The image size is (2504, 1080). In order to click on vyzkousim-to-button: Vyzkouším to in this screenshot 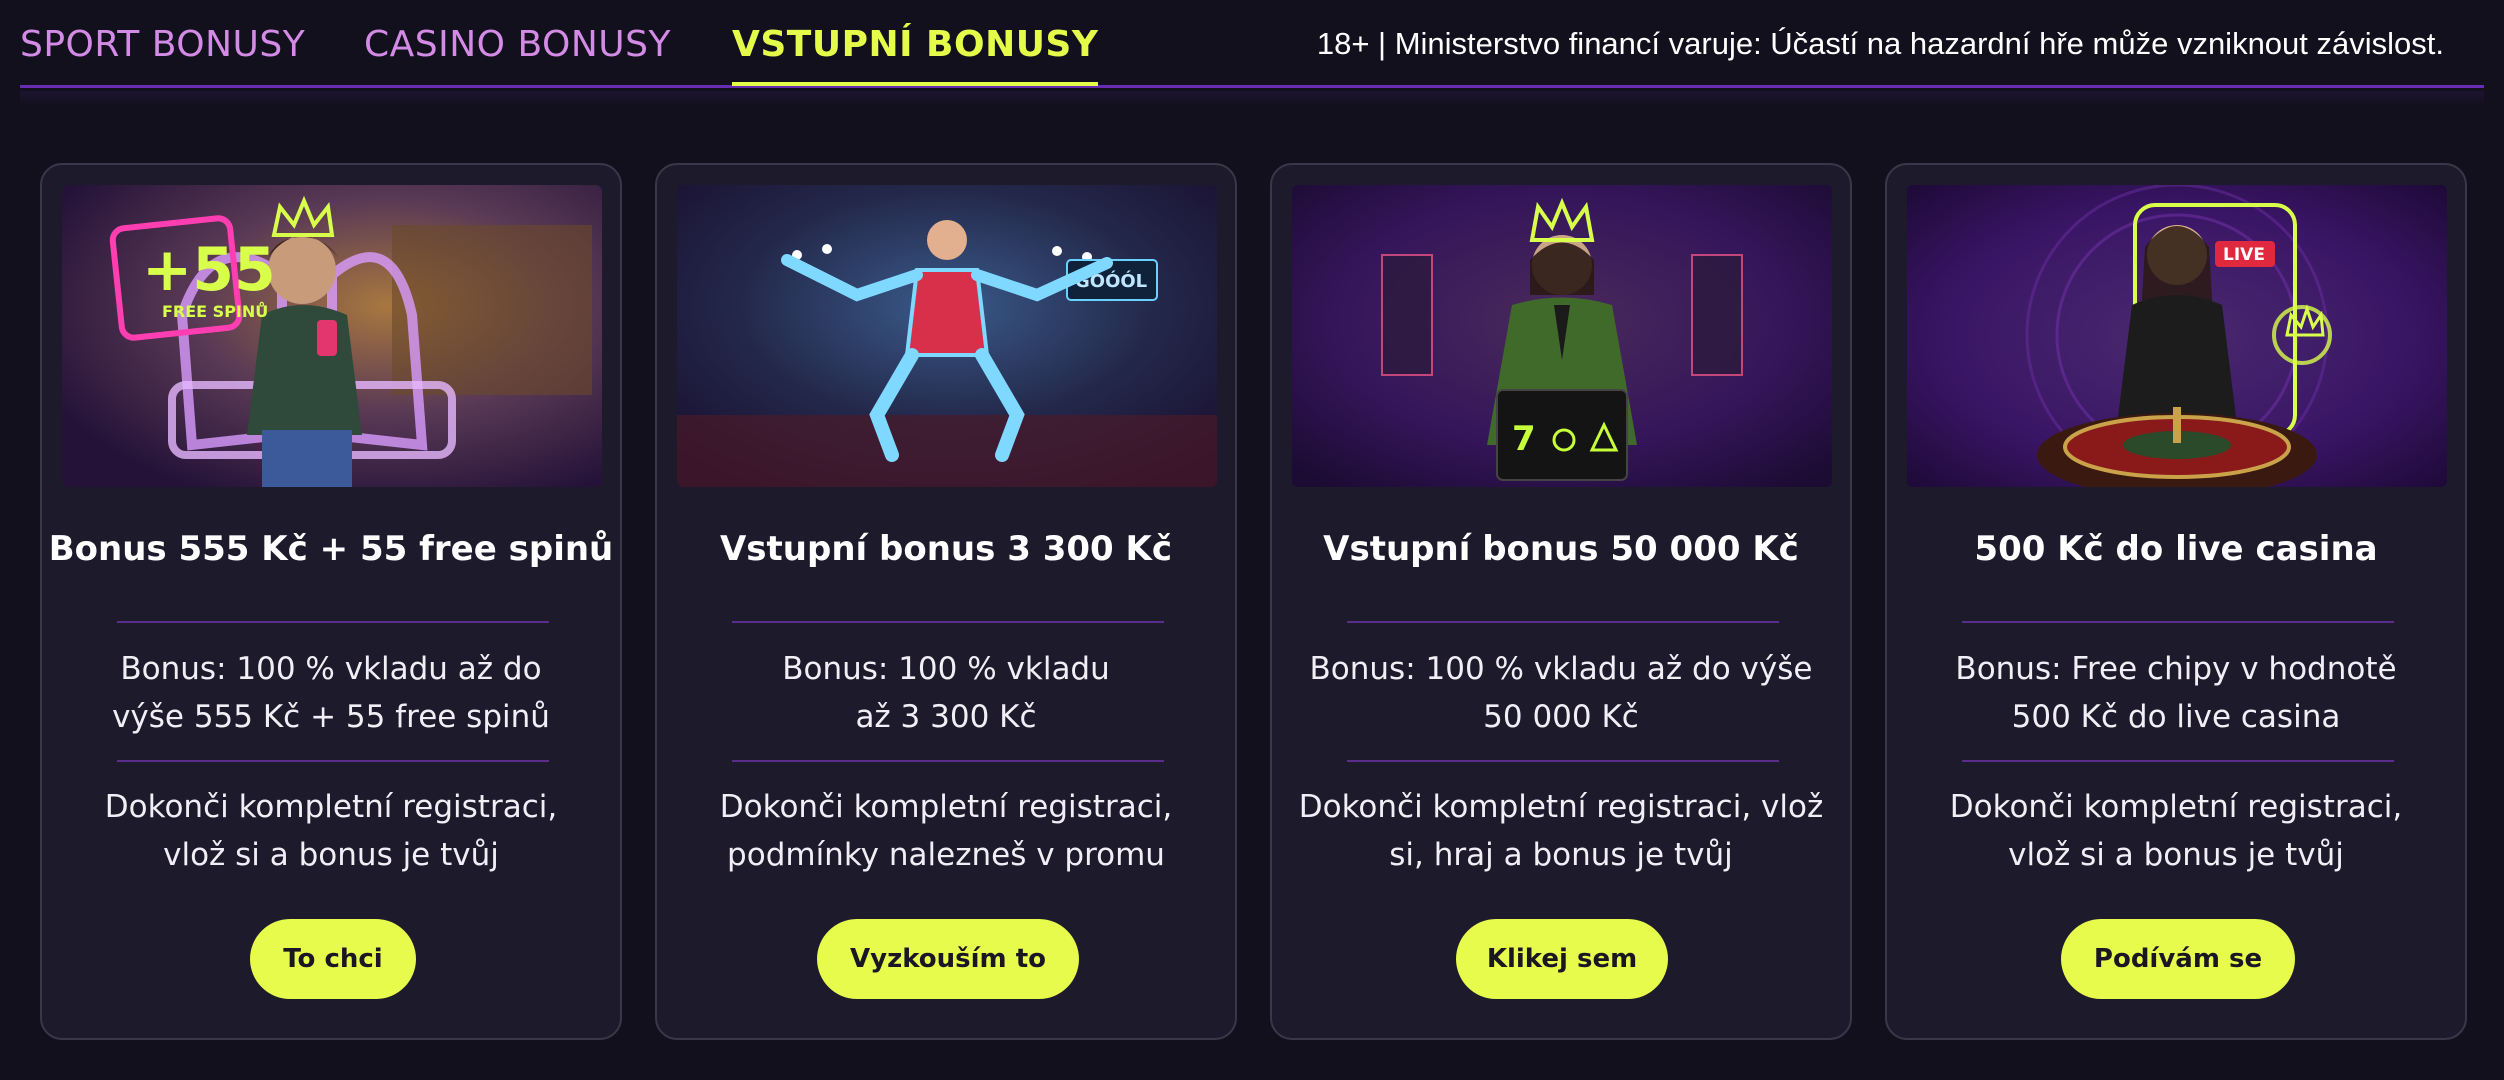, I will do `click(948, 959)`.